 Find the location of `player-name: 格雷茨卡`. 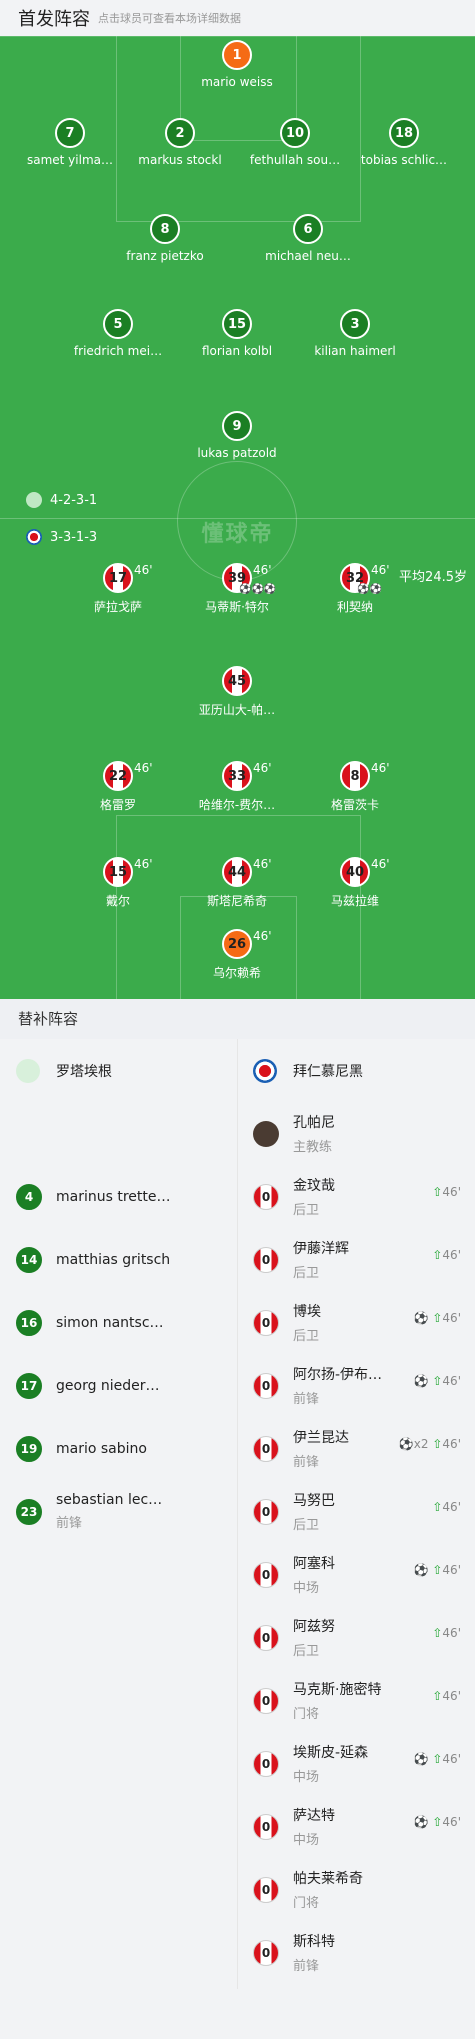

player-name: 格雷茨卡 is located at coordinates (354, 805).